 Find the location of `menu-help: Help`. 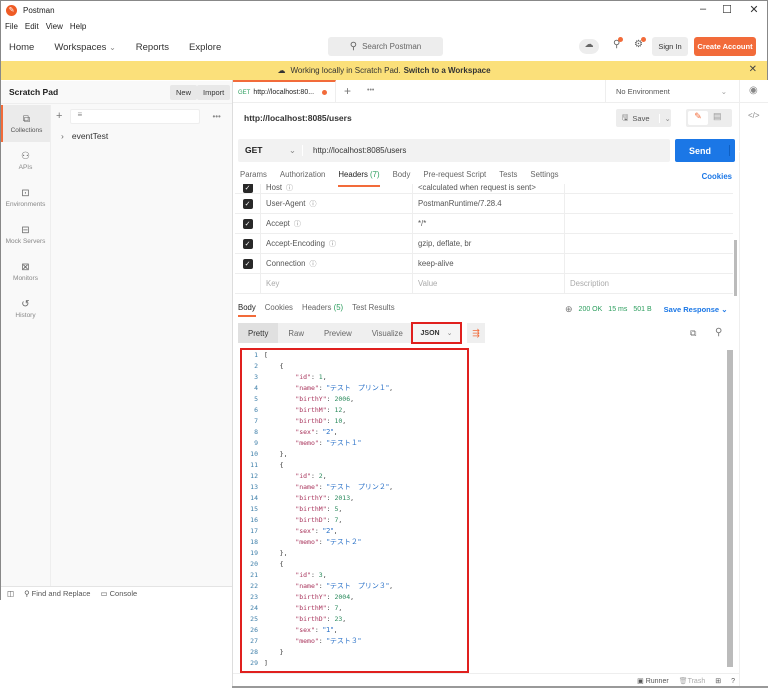

menu-help: Help is located at coordinates (78, 26).